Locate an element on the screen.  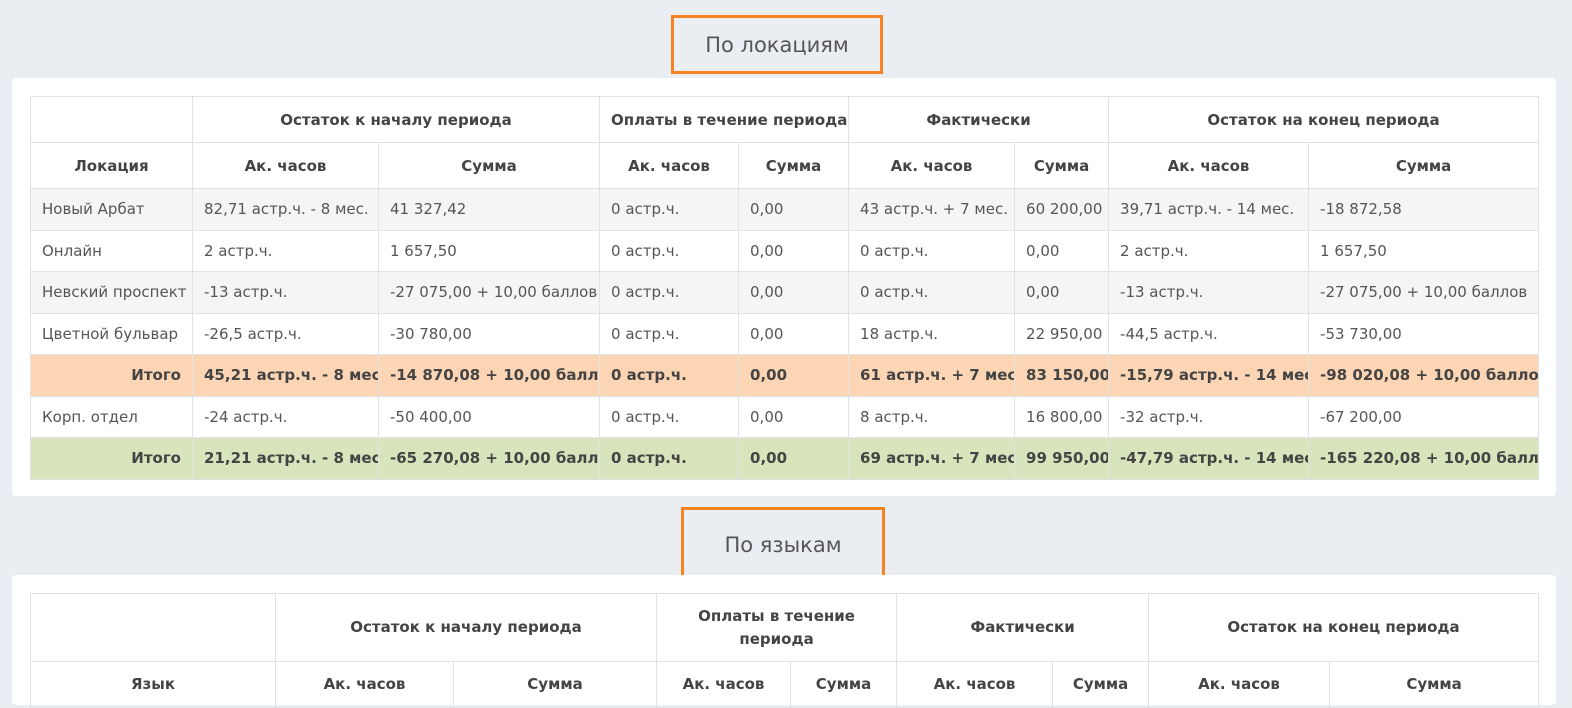
row-label: Корп. отдел is located at coordinates (111, 416).